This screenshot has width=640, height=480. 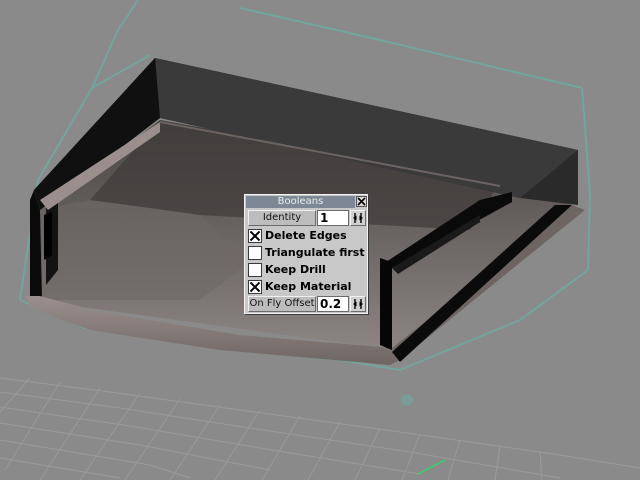 I want to click on on-fly-offset-button: On Fly Offset, so click(x=282, y=304).